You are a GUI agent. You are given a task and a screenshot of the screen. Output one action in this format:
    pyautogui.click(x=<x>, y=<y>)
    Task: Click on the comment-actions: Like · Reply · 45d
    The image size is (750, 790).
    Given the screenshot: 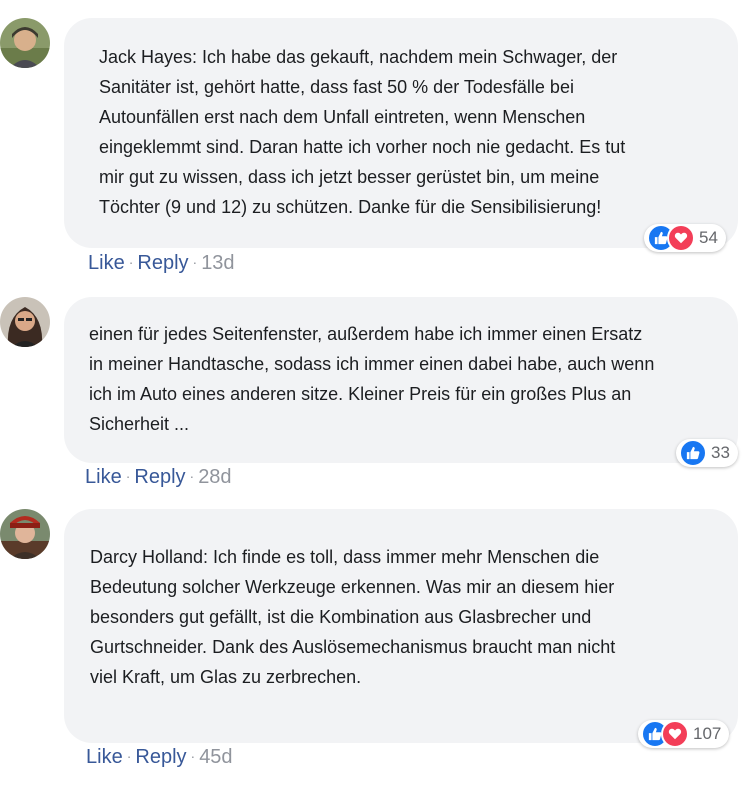 What is the action you would take?
    pyautogui.click(x=159, y=757)
    